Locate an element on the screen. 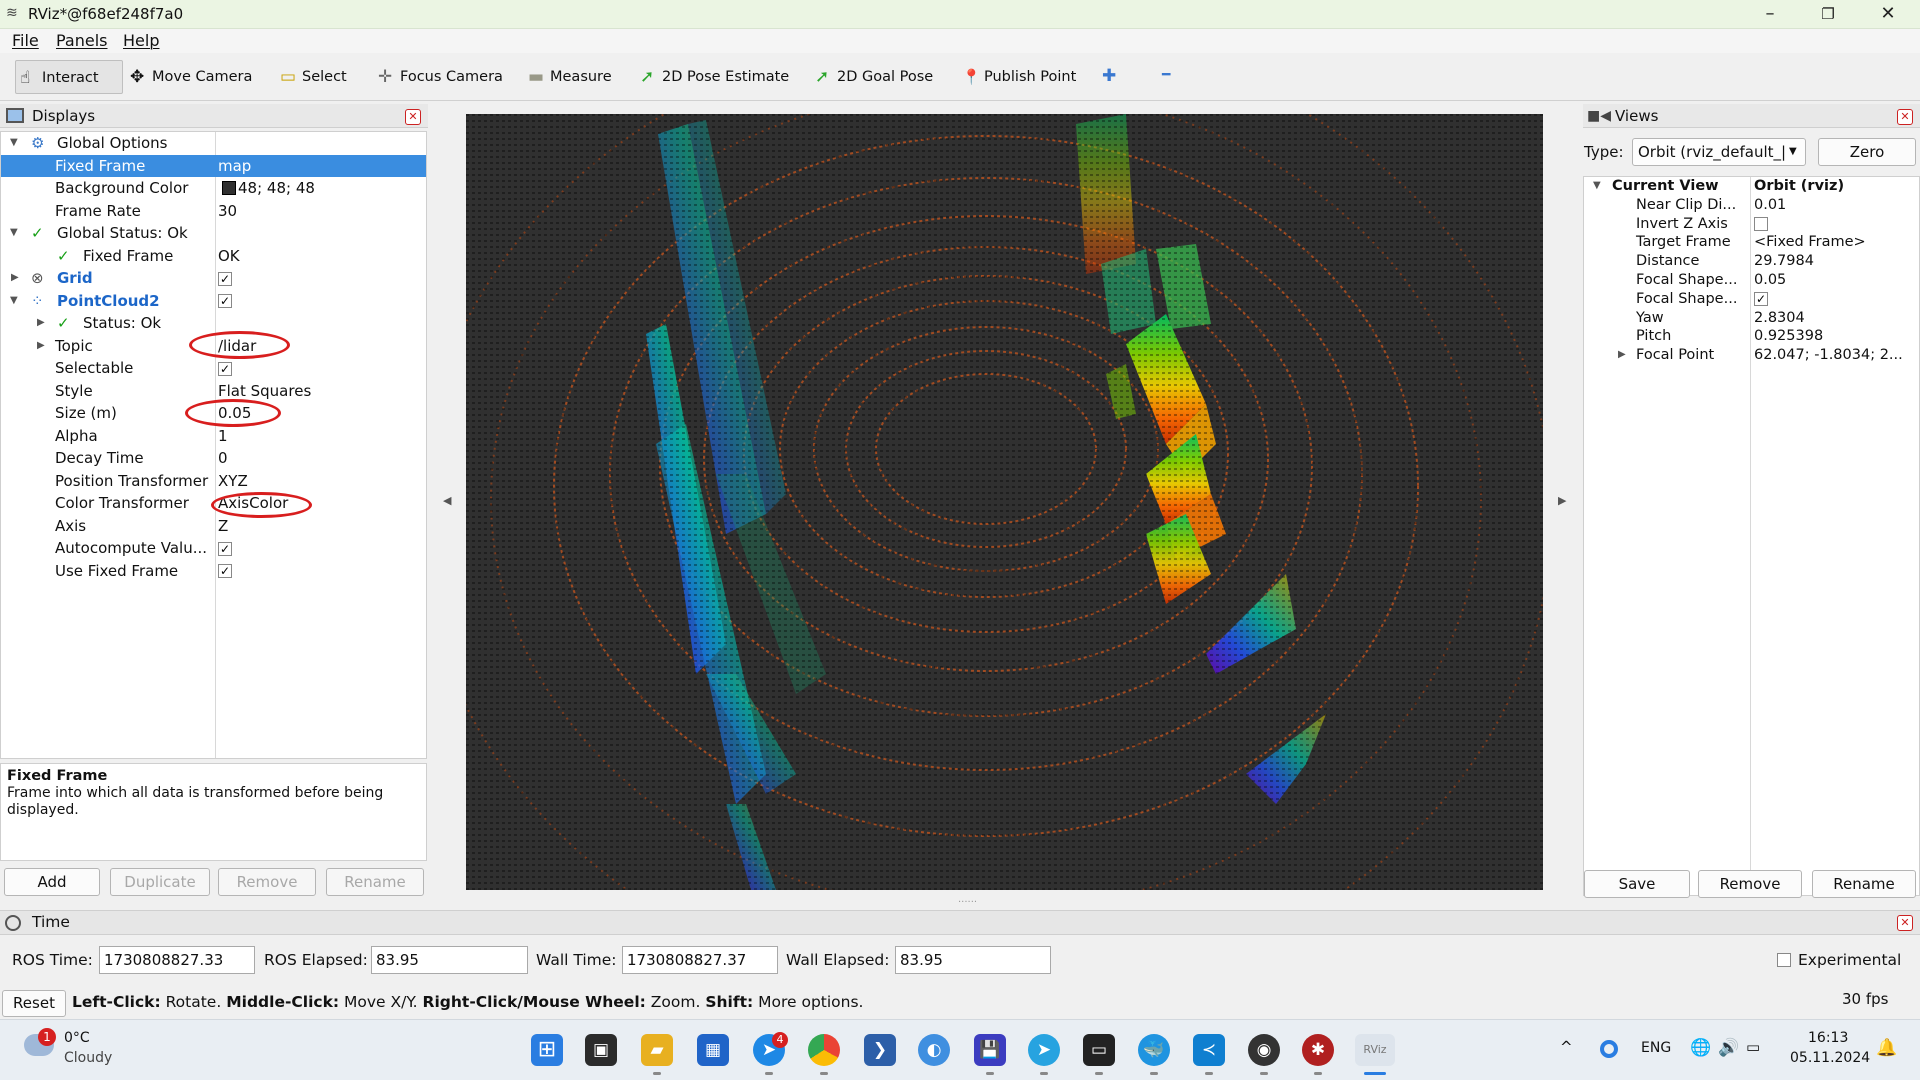  tree-row-fixed-frame: Fixed Frame map is located at coordinates (213, 165).